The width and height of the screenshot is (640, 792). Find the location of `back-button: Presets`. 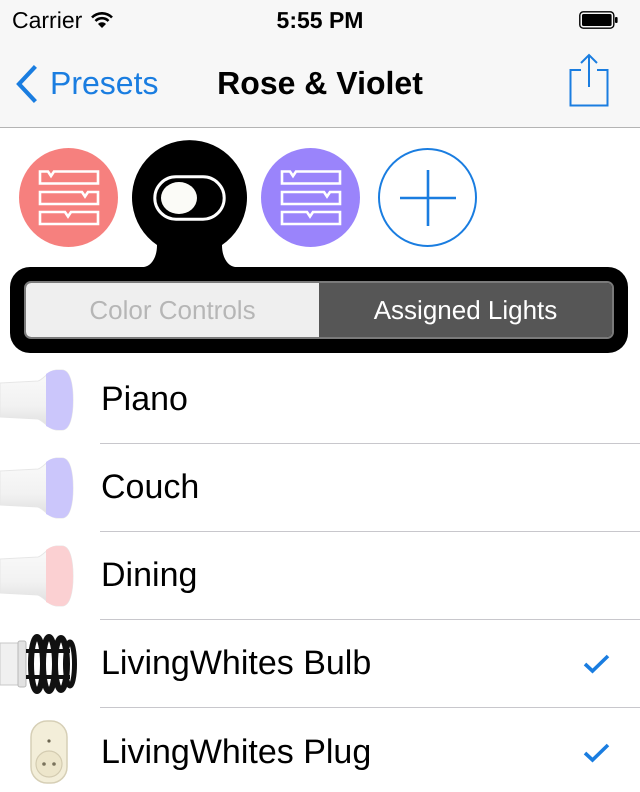

back-button: Presets is located at coordinates (86, 83).